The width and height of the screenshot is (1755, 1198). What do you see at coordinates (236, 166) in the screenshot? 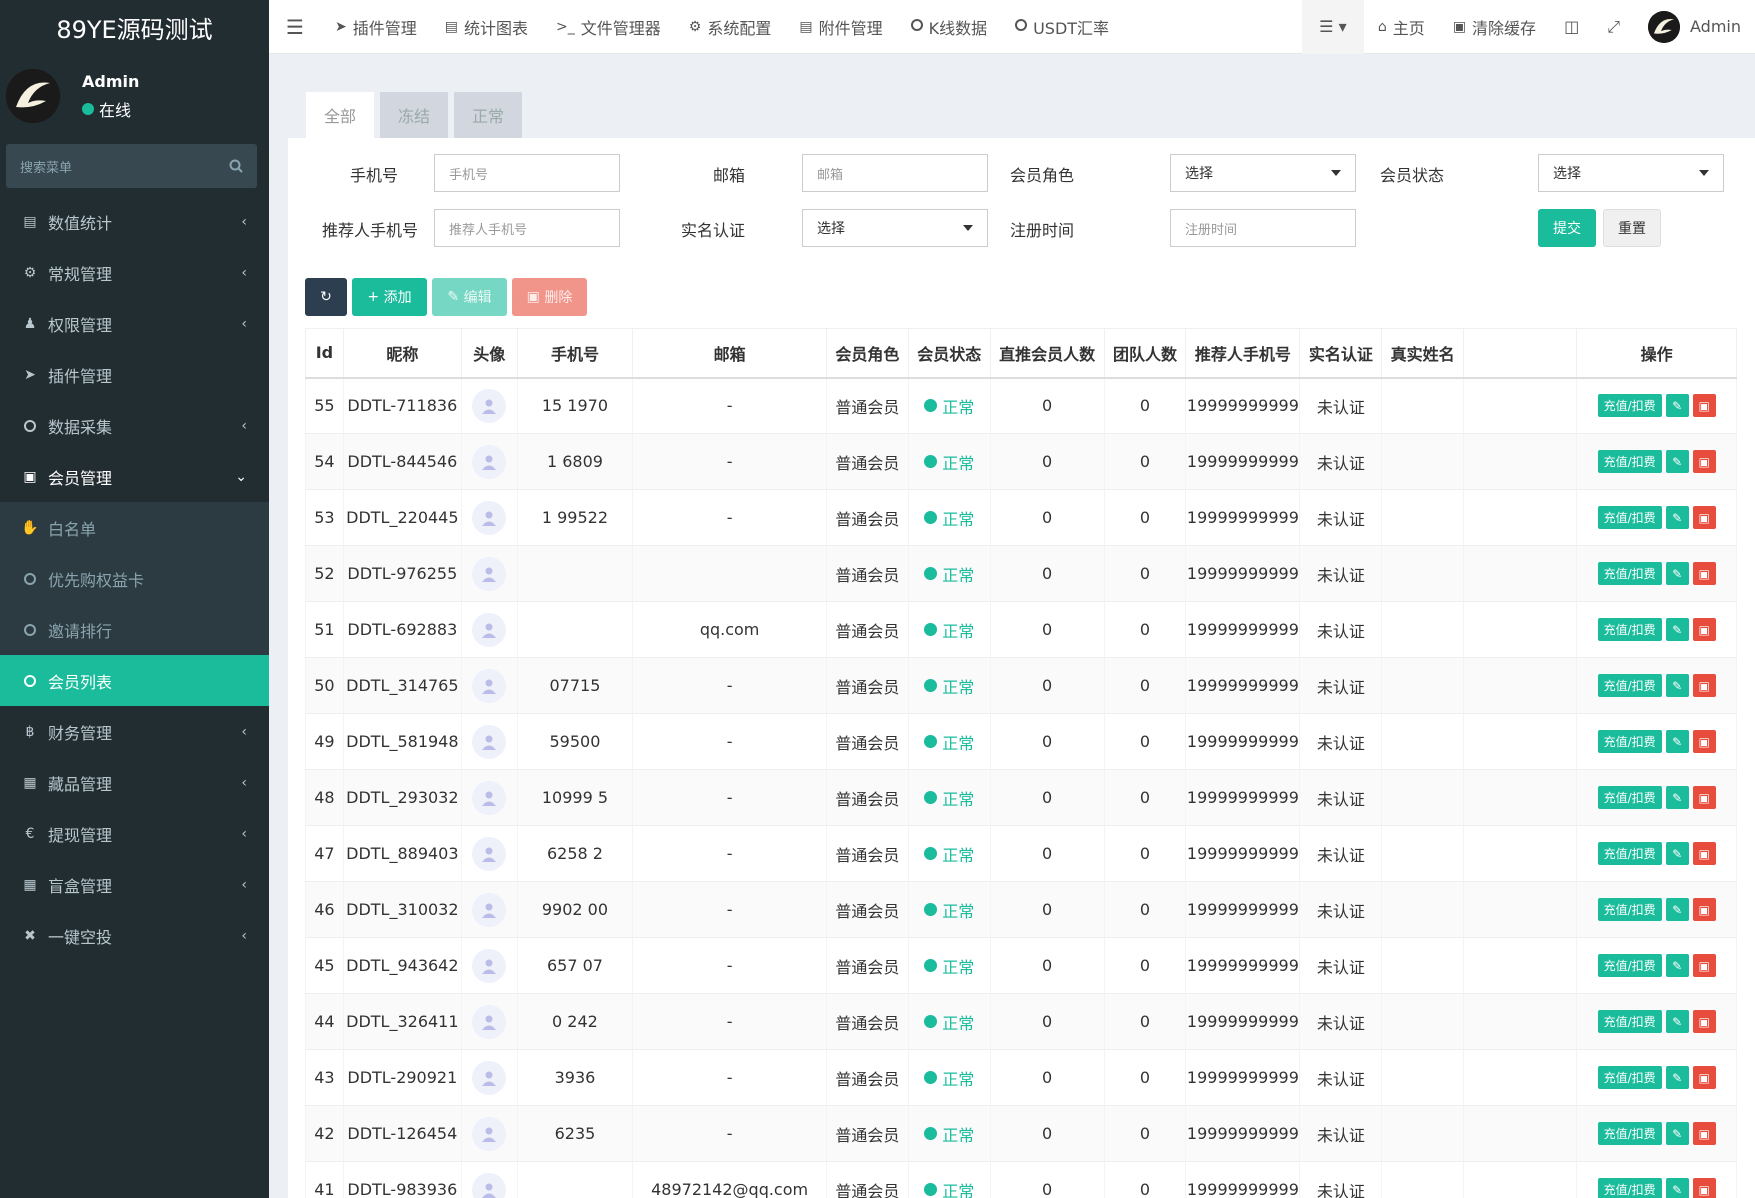
I see `search-icon` at bounding box center [236, 166].